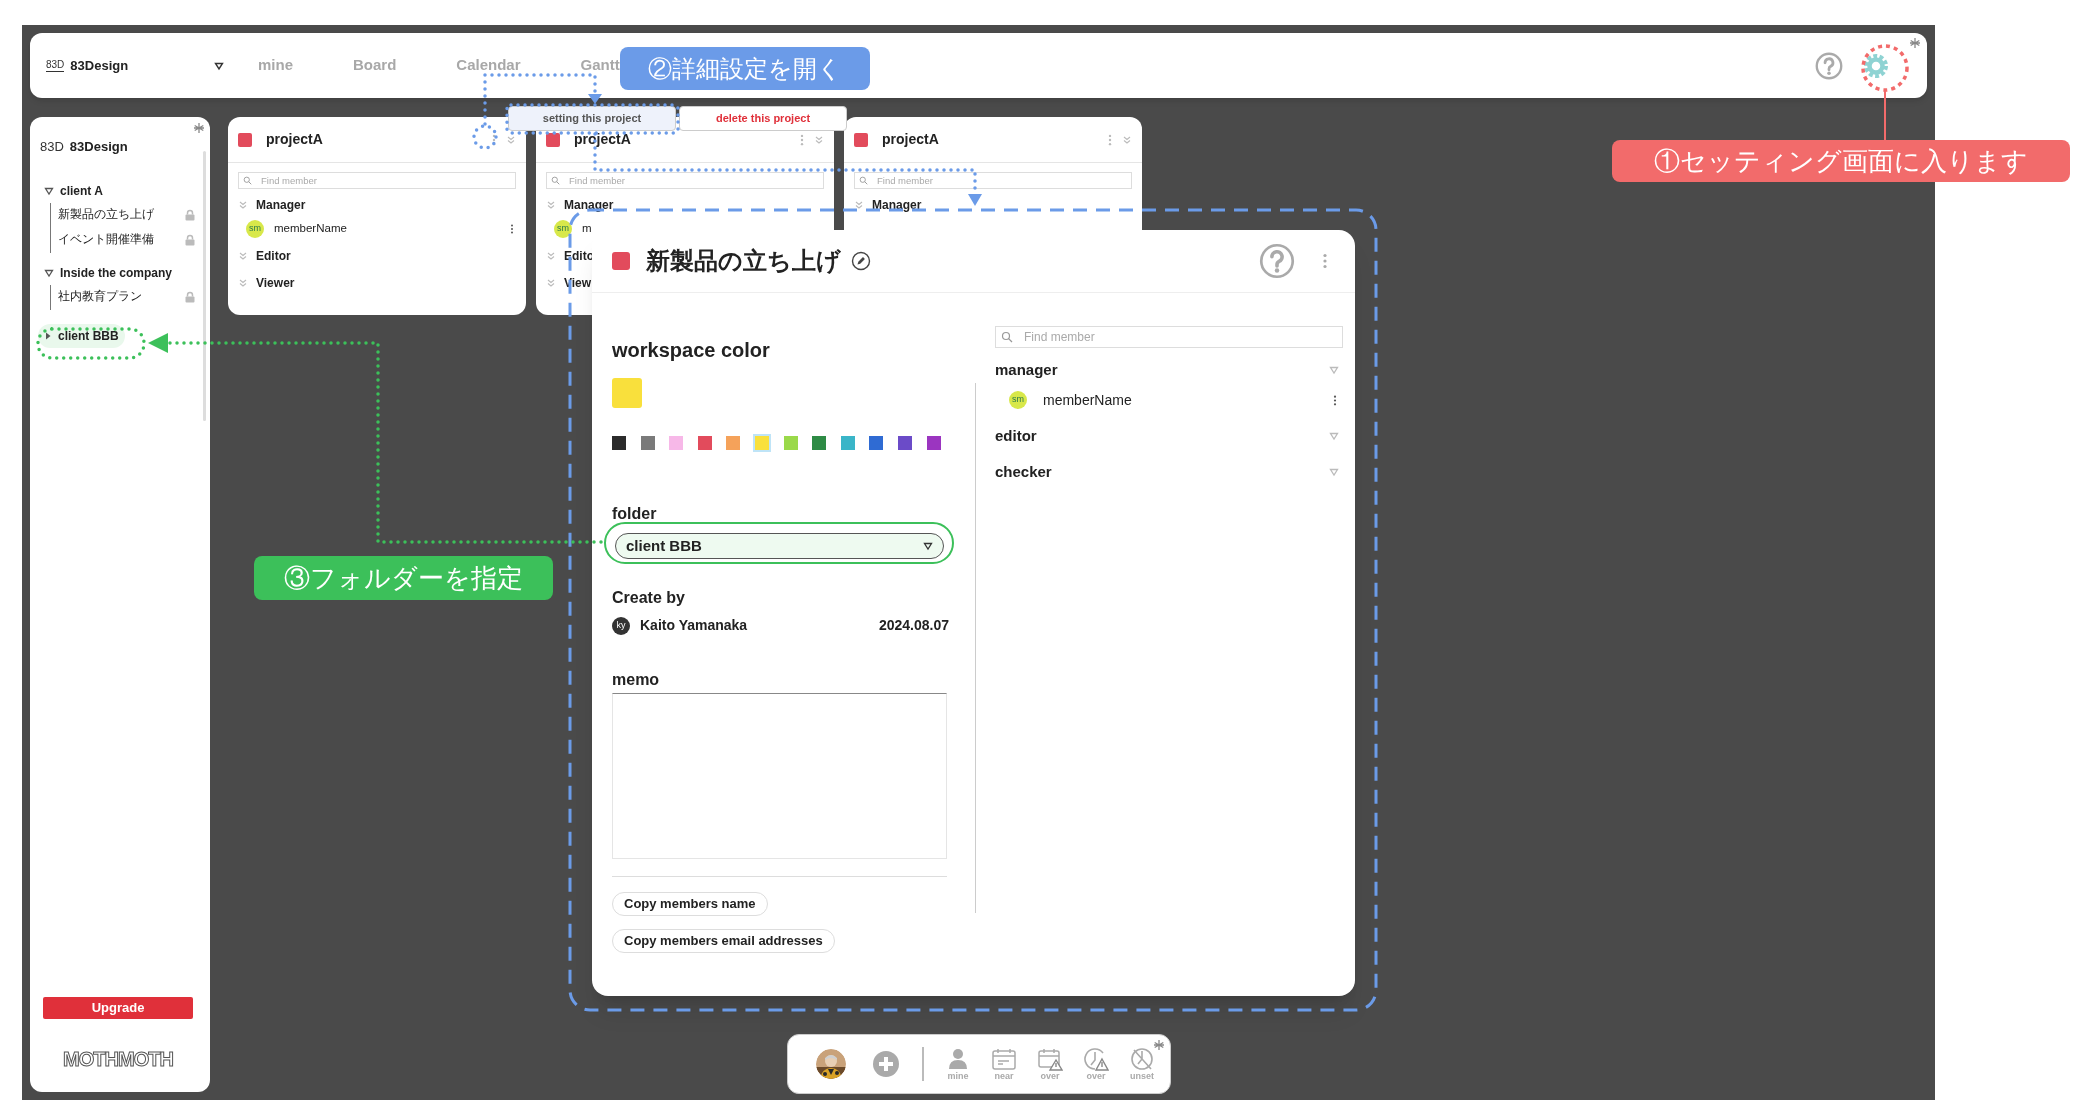 The width and height of the screenshot is (2089, 1113). What do you see at coordinates (81, 335) in the screenshot?
I see `folder-item: client BBB` at bounding box center [81, 335].